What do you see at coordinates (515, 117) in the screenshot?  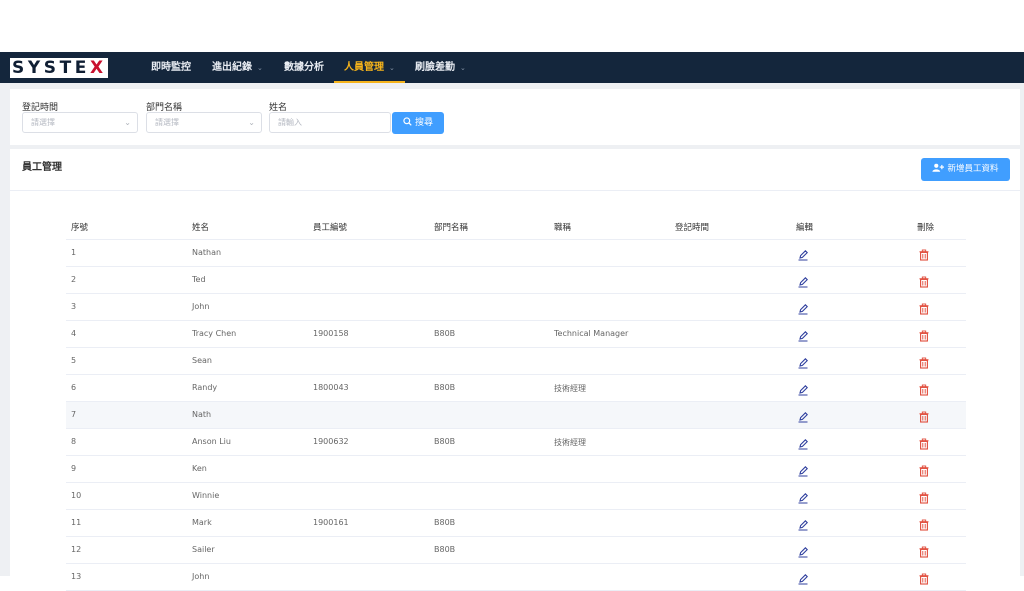 I see `filter-panel: 登記時間 請選擇 ⌄ 部門名稱 請選擇 ⌄ 姓名 請輸入 搜尋` at bounding box center [515, 117].